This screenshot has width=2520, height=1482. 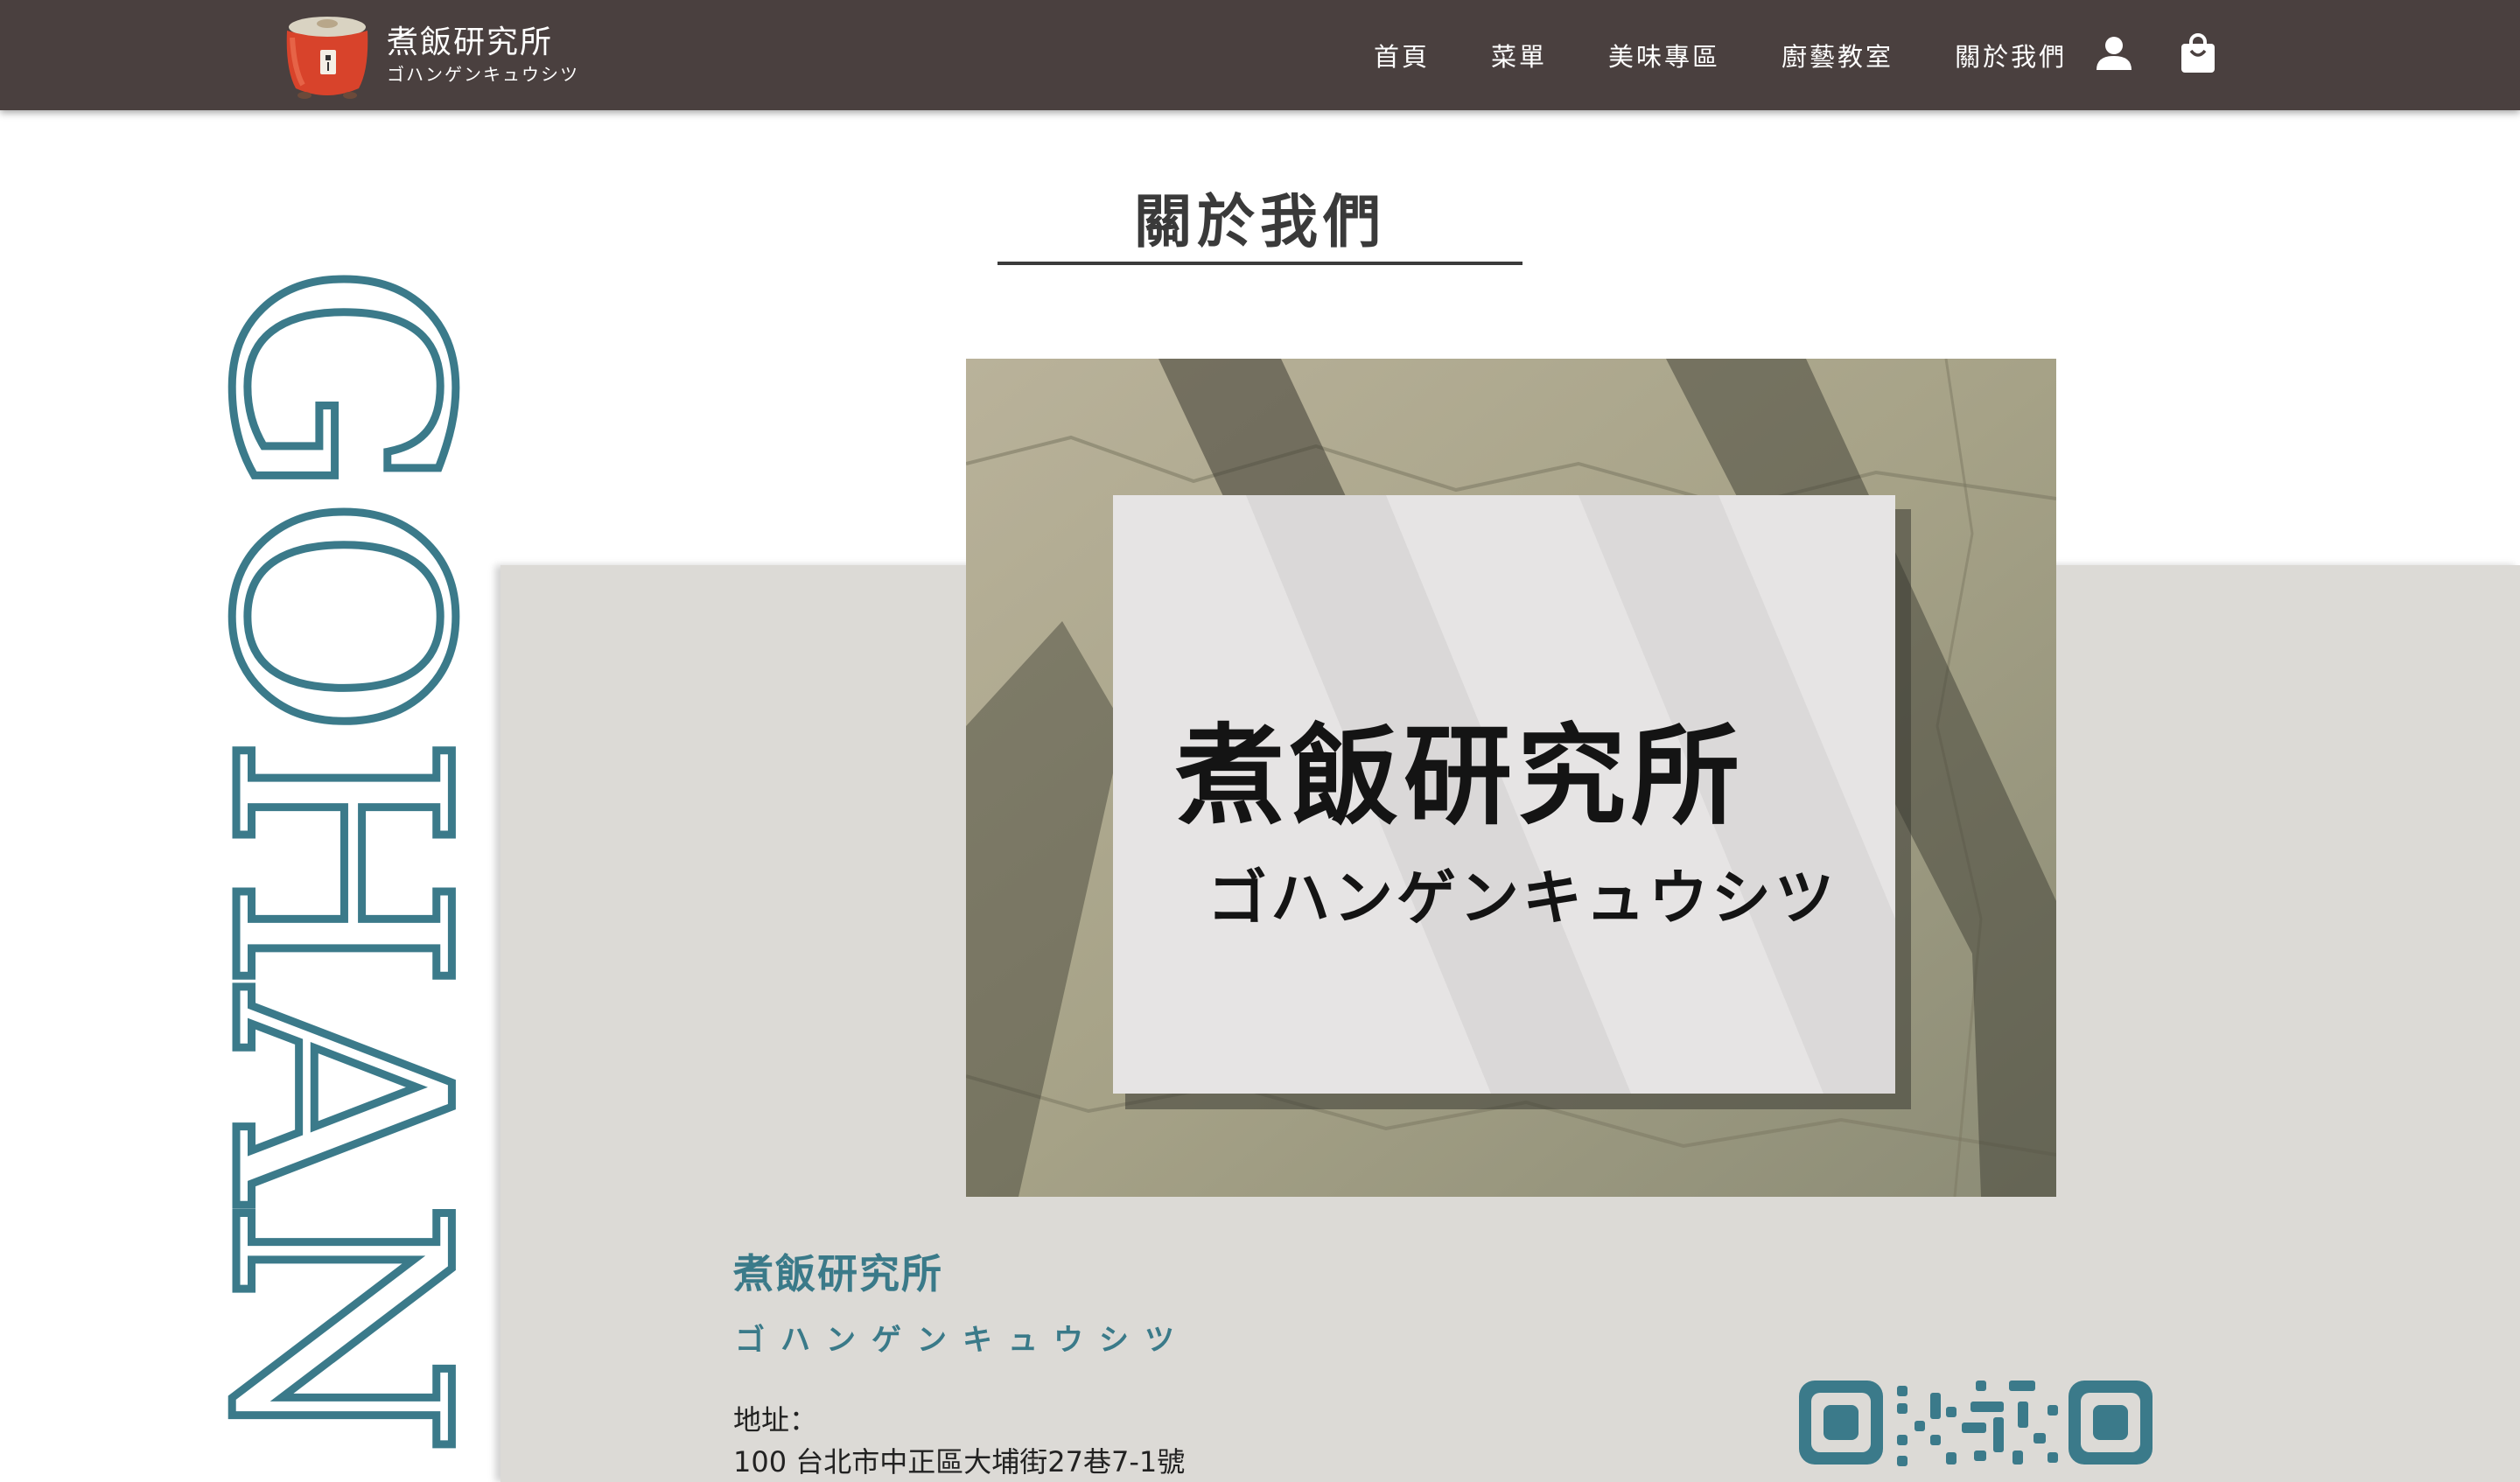 What do you see at coordinates (2011, 55) in the screenshot?
I see `nav-item-about: 關於我們` at bounding box center [2011, 55].